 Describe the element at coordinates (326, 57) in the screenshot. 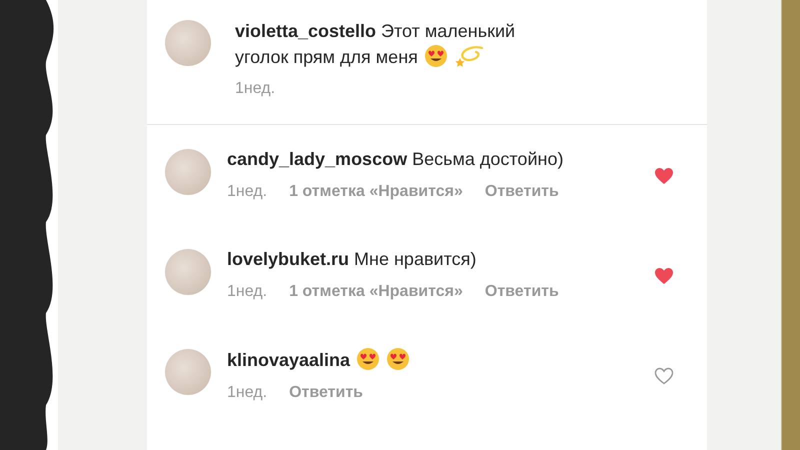

I see `comment-text: уголок прям для меня` at that location.